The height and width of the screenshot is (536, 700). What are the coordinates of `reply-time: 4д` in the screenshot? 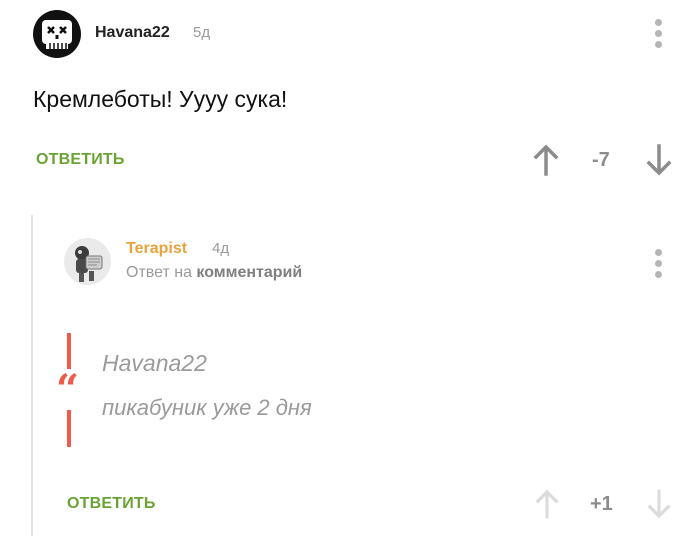 It's located at (221, 248).